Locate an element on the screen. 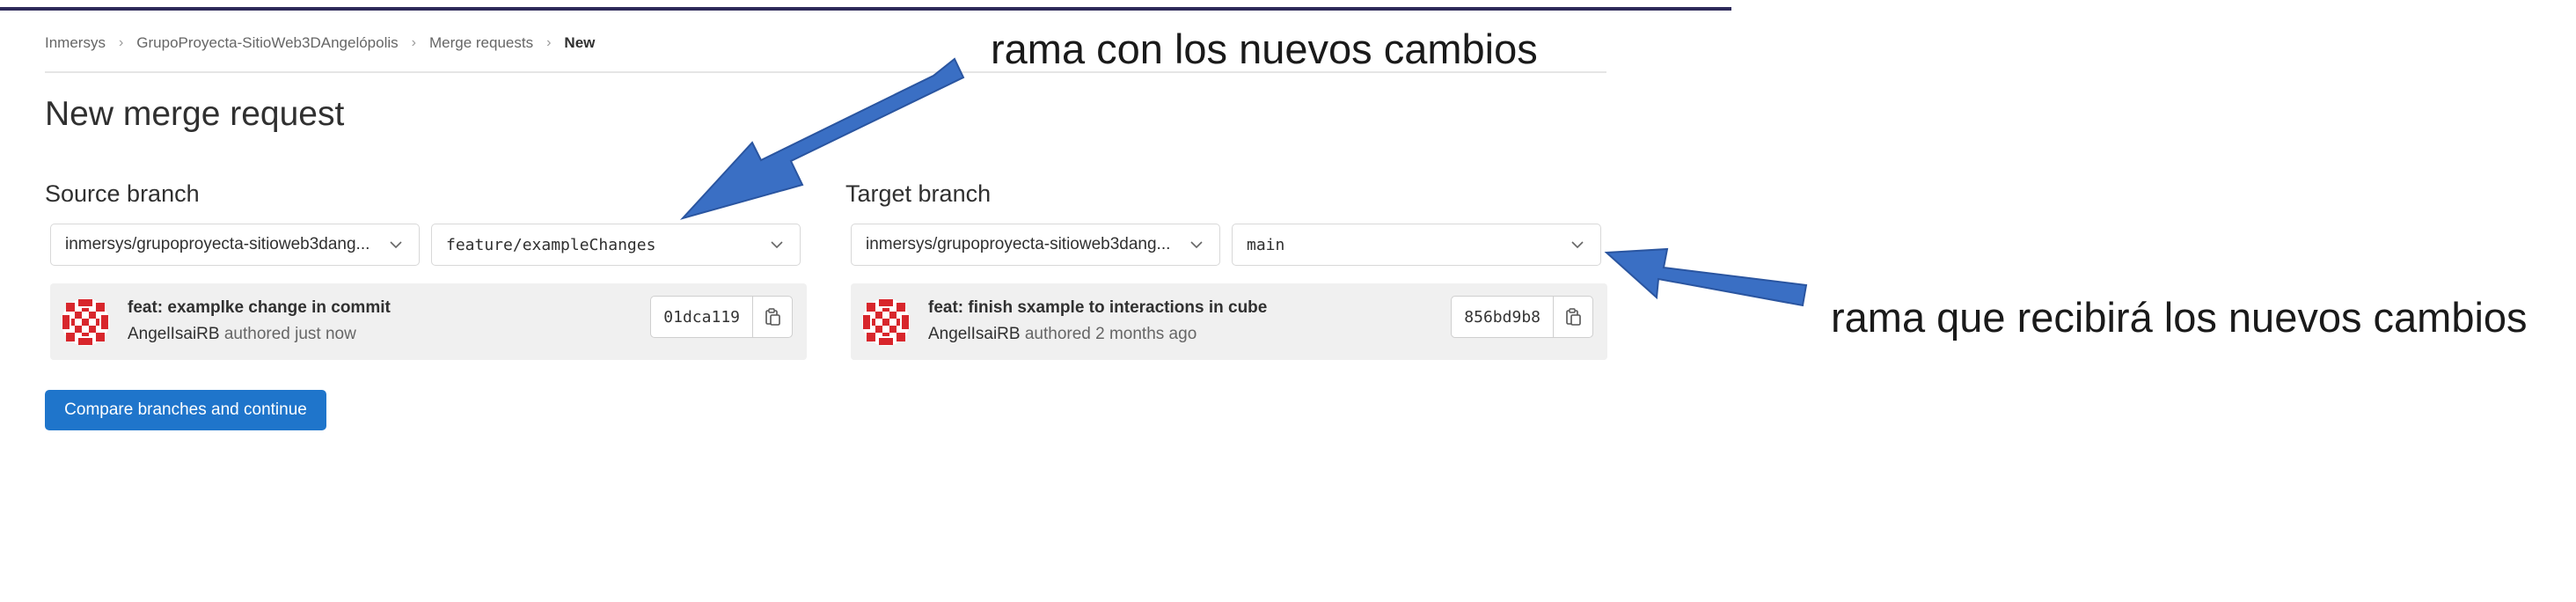  annotation-arrow-source is located at coordinates (822, 138).